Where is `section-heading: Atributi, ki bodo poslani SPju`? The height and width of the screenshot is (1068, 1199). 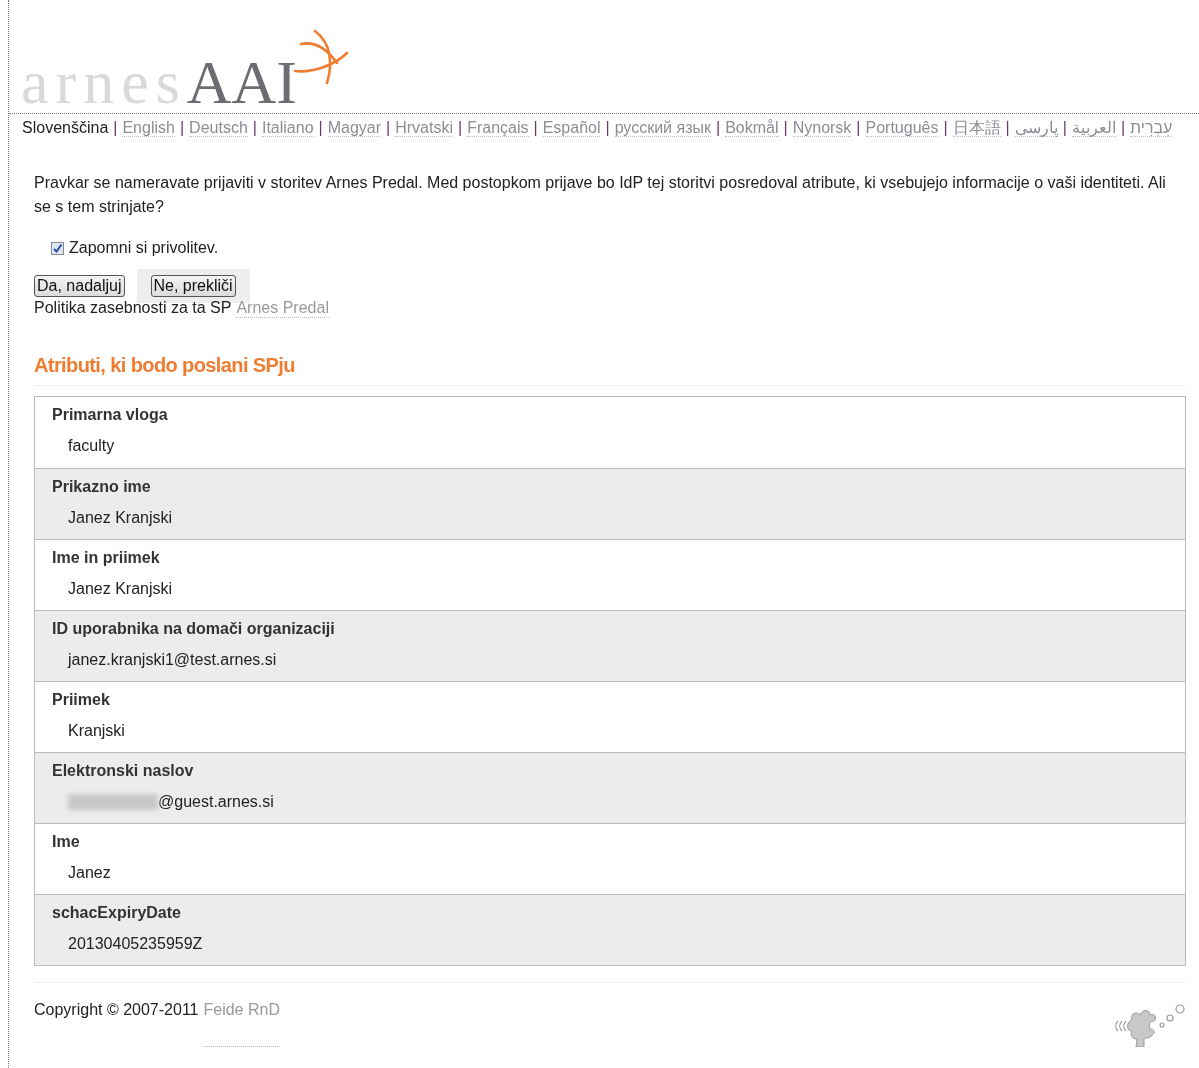
section-heading: Atributi, ki bodo poslani SPju is located at coordinates (610, 370).